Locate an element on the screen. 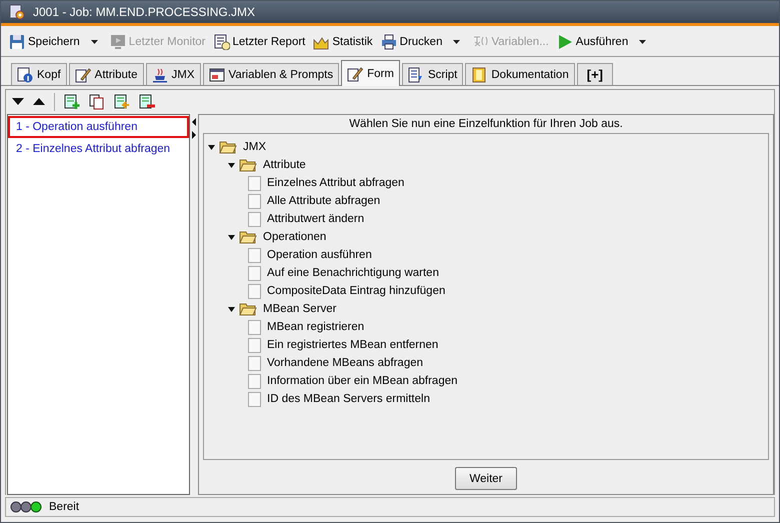 The image size is (780, 523). add-step-icon is located at coordinates (72, 102).